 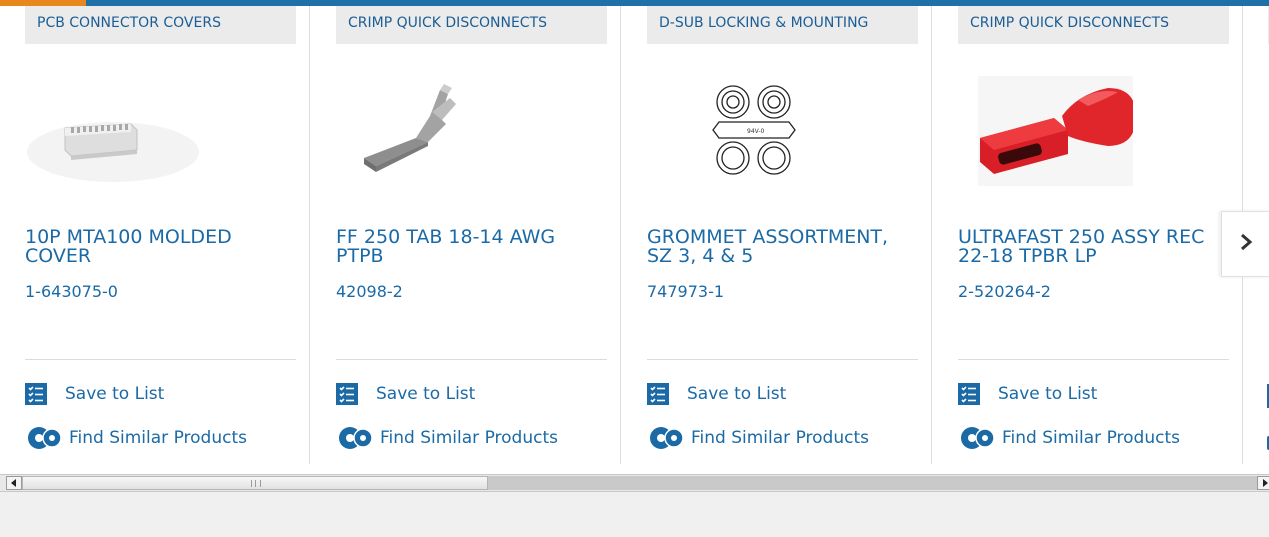 I want to click on product-name-link: 10P MTA100 MOLDED COVER, so click(x=165, y=247).